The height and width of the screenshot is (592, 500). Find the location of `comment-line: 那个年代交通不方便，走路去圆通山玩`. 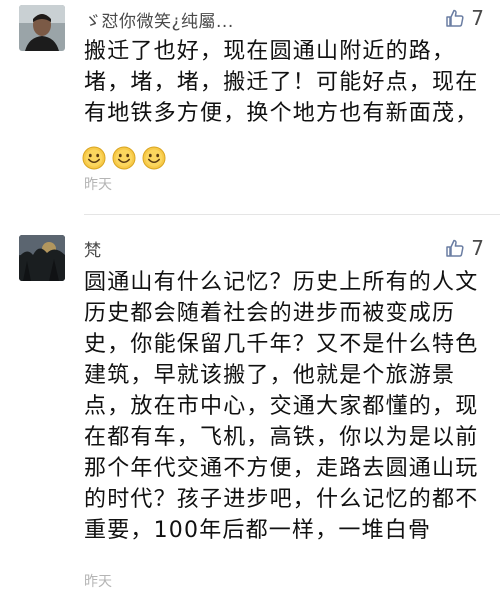

comment-line: 那个年代交通不方便，走路去圆通山玩 is located at coordinates (281, 468).